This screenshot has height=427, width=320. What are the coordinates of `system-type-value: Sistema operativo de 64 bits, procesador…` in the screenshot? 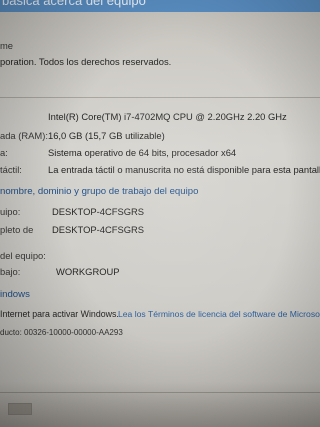 It's located at (142, 152).